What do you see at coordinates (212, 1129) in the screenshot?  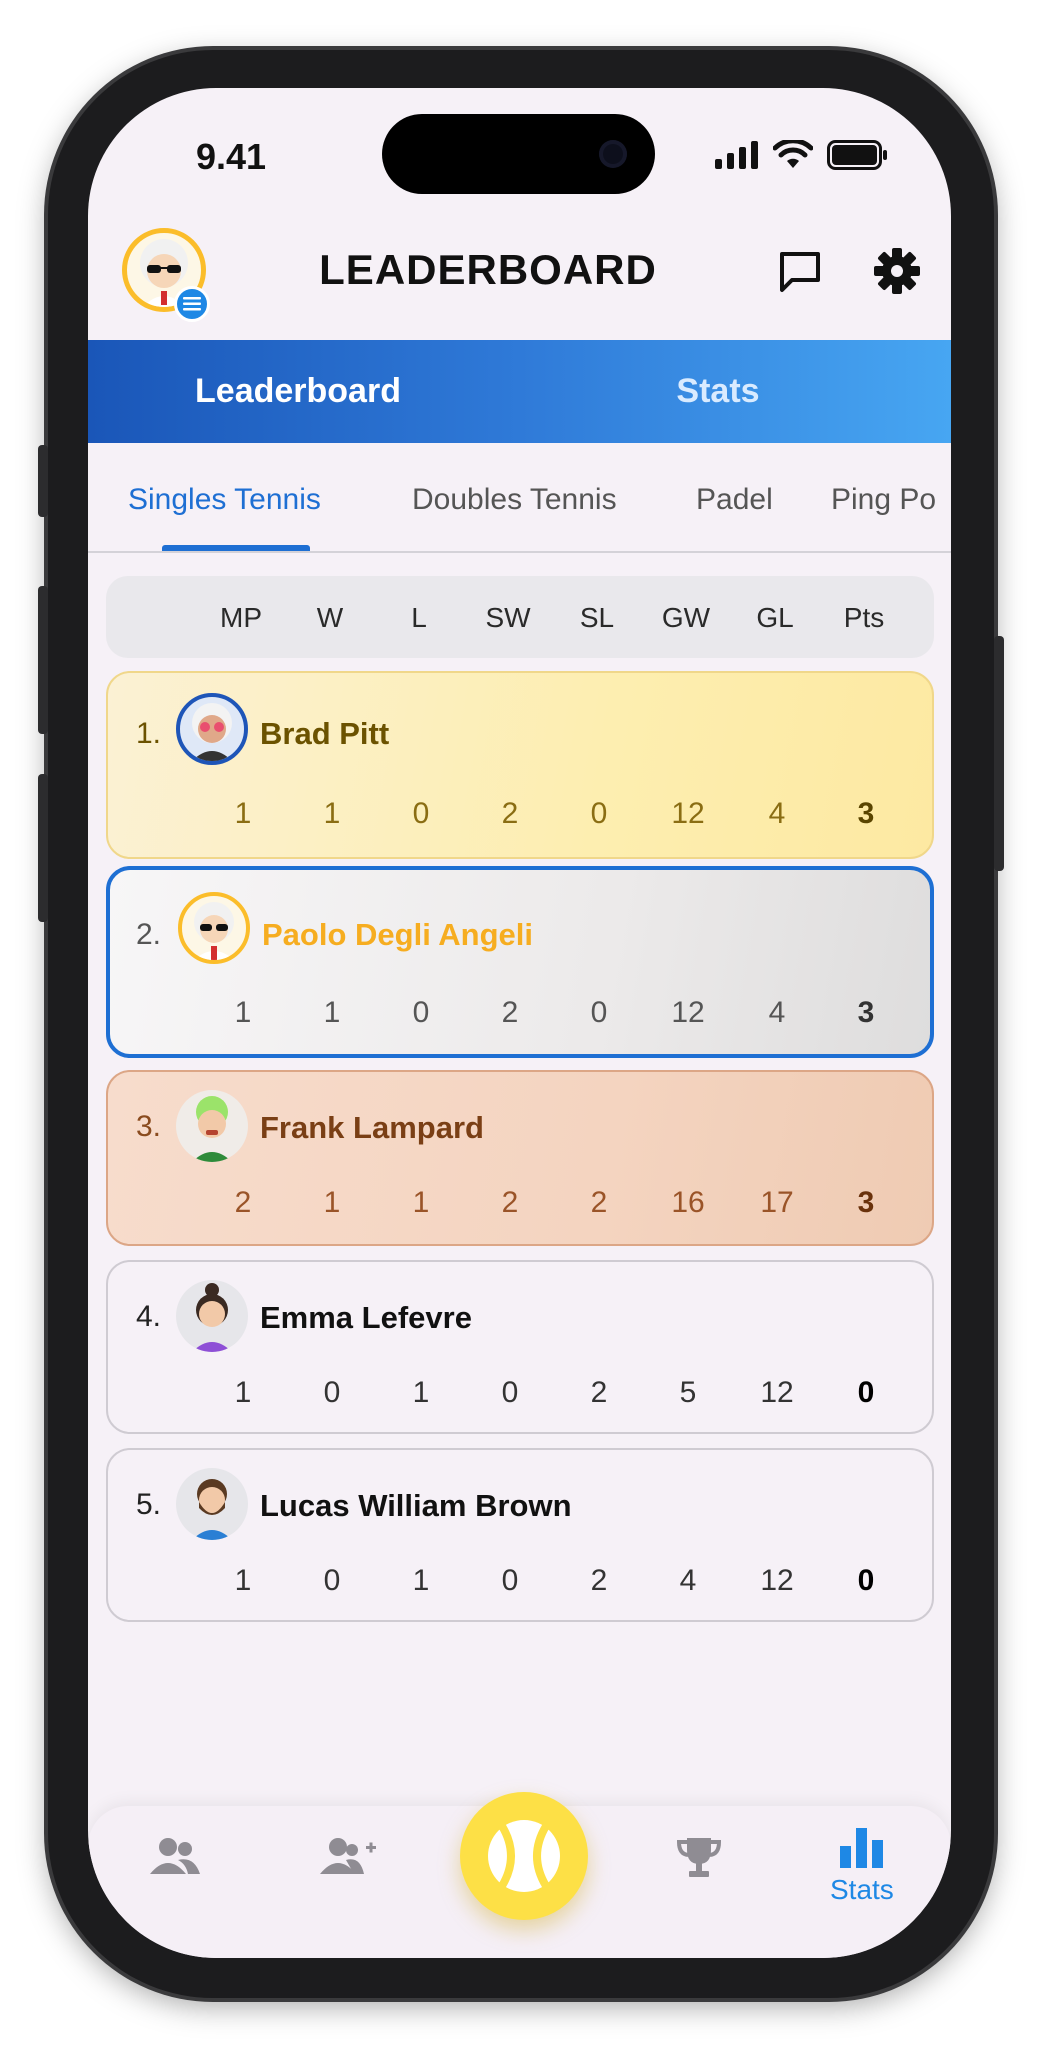 I see `avatar-man-green-hair-icon` at bounding box center [212, 1129].